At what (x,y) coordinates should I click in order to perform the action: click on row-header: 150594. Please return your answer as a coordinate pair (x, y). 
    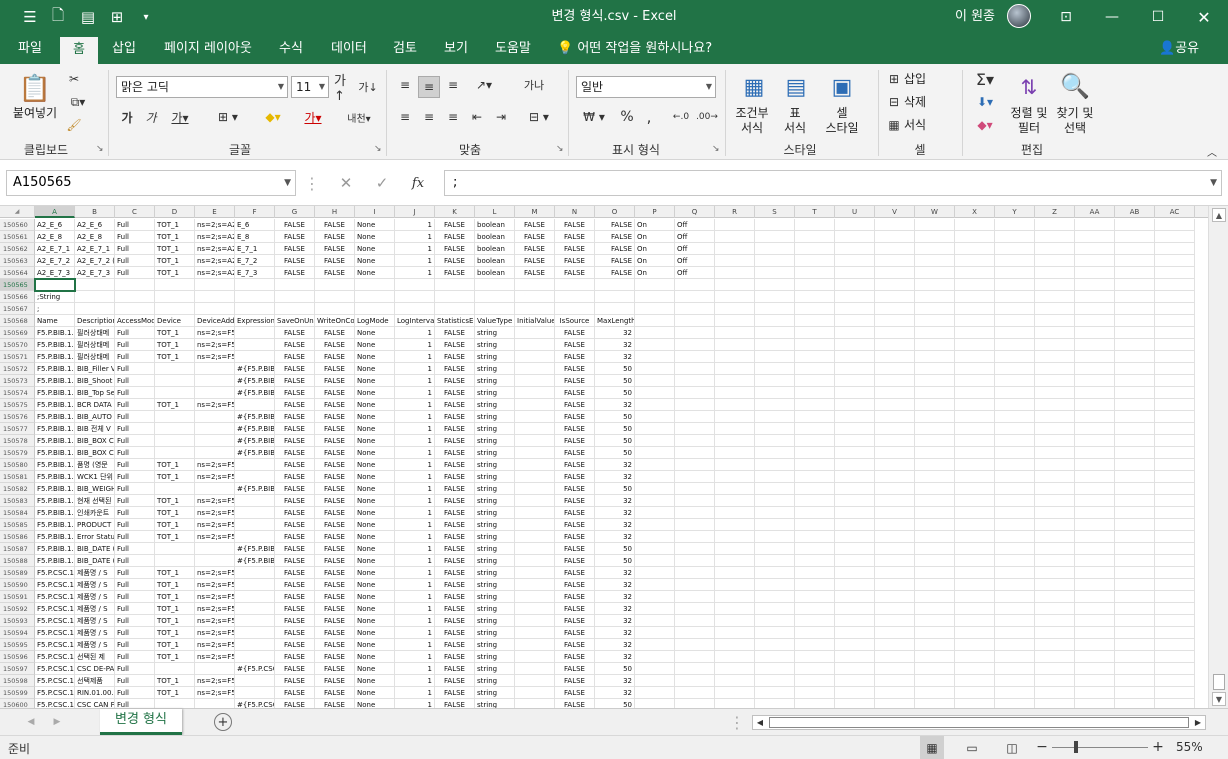
    Looking at the image, I should click on (17, 633).